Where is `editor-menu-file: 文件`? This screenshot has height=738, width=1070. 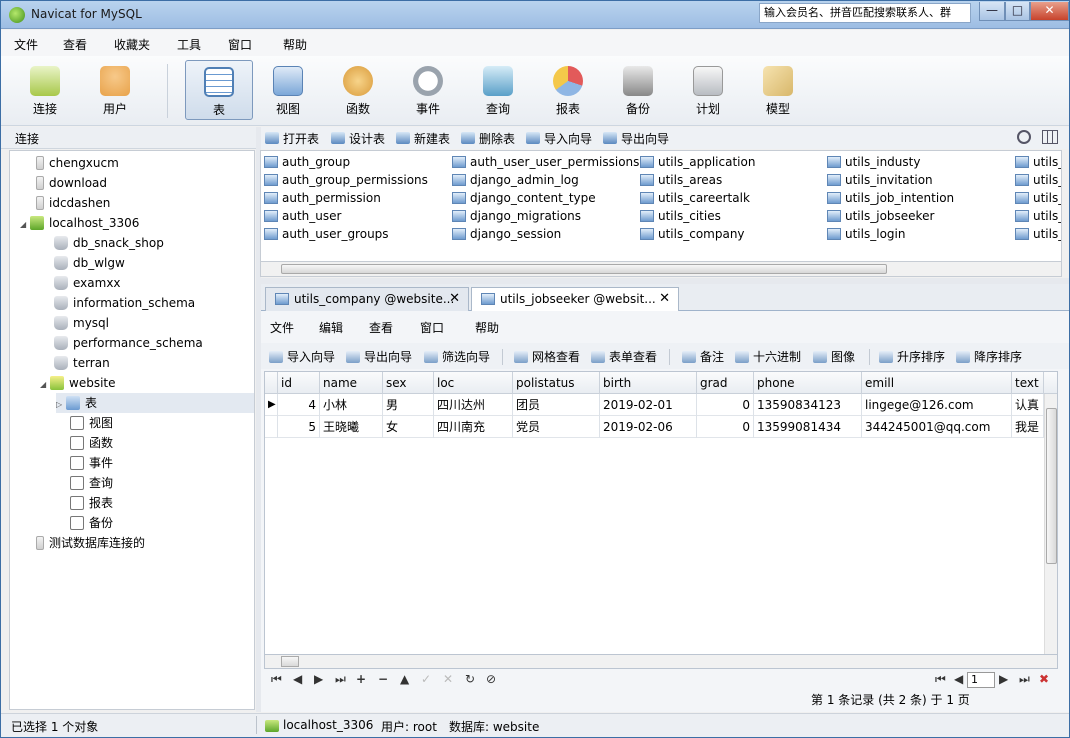 editor-menu-file: 文件 is located at coordinates (282, 327).